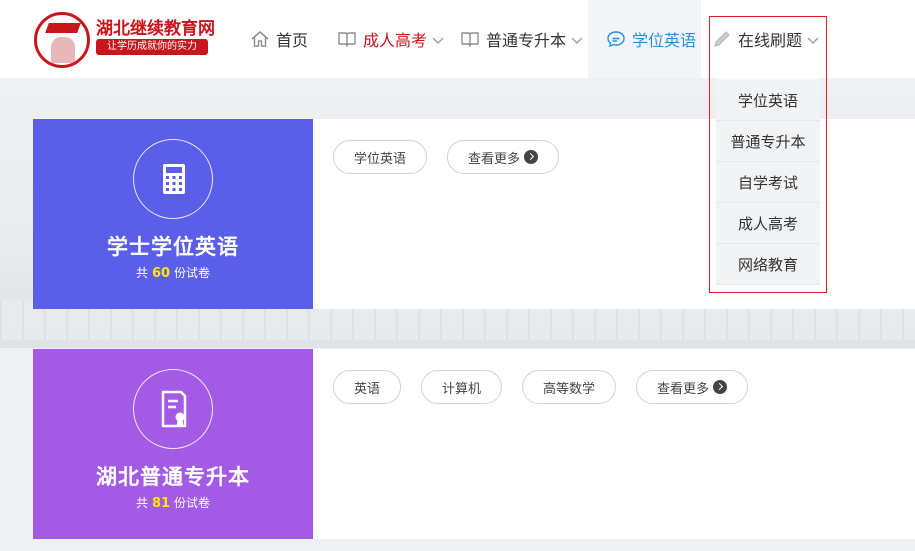 The height and width of the screenshot is (551, 915). What do you see at coordinates (292, 40) in the screenshot?
I see `nav-home-label: 首页` at bounding box center [292, 40].